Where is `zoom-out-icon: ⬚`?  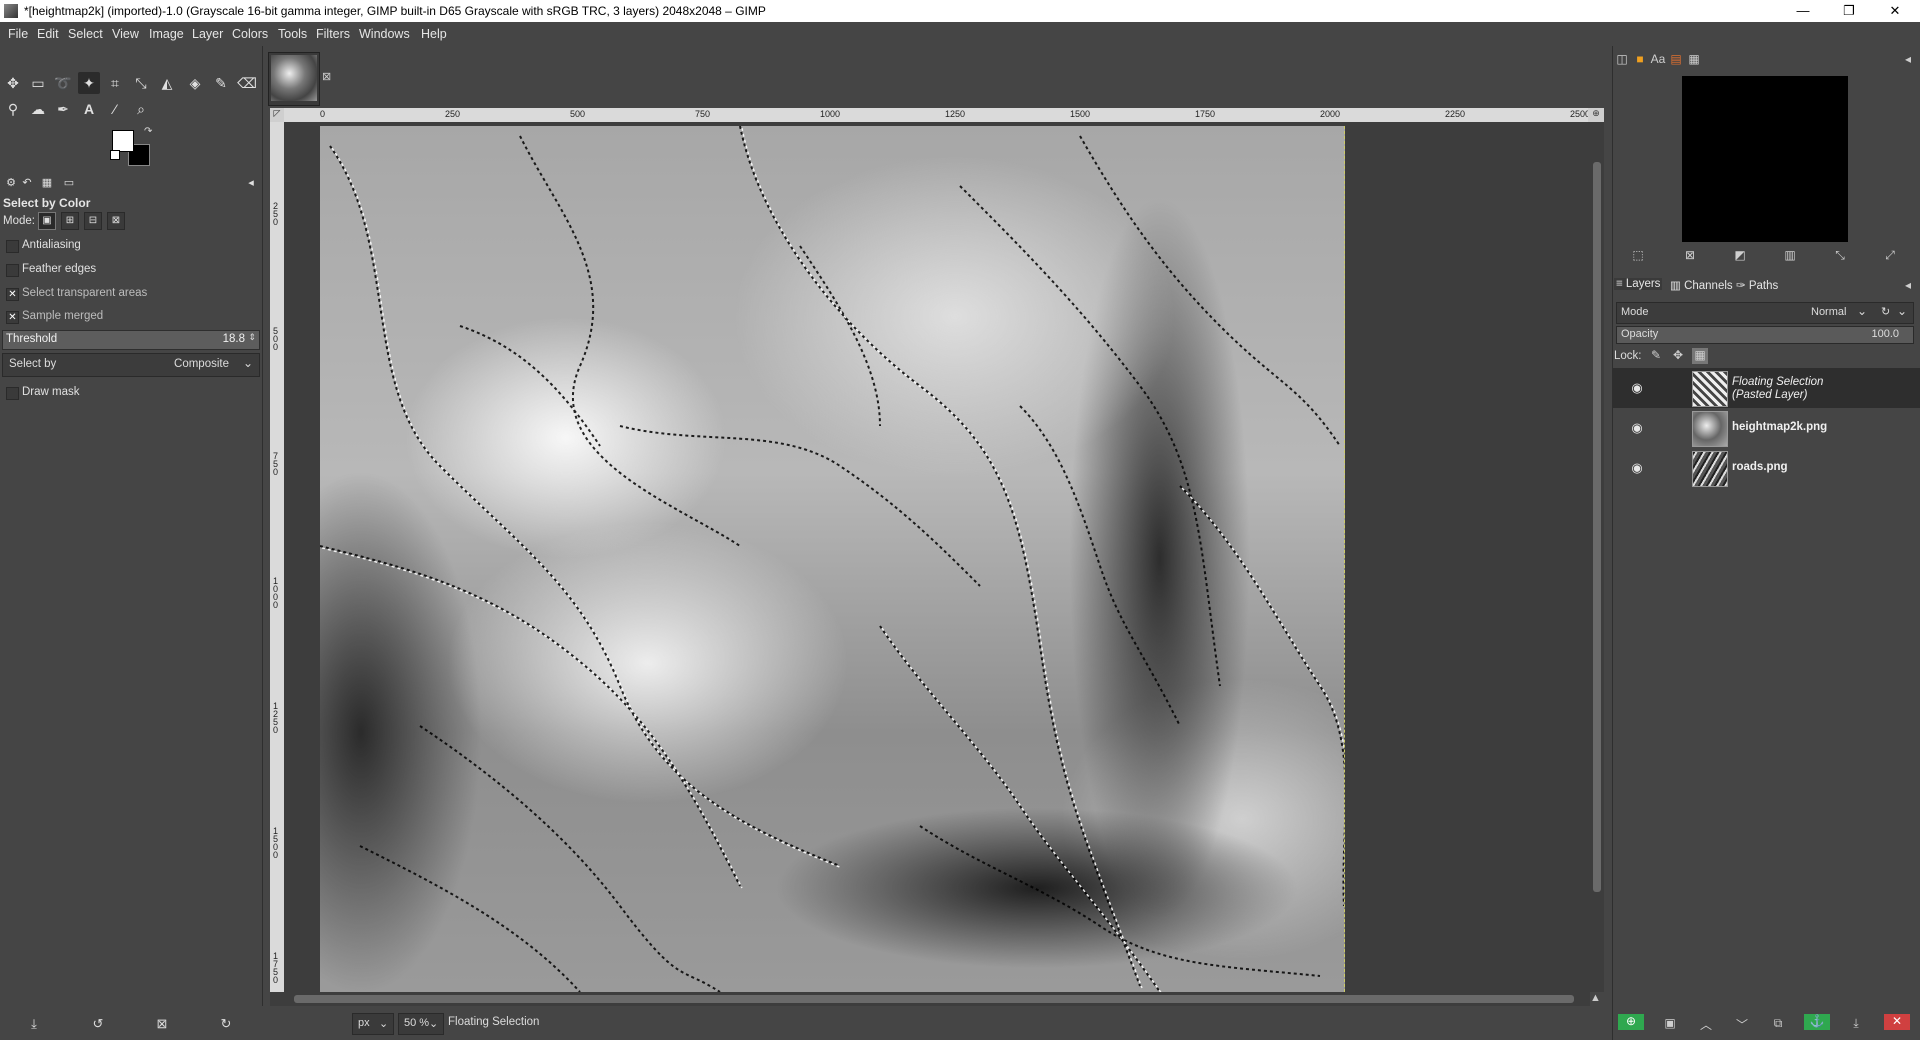
zoom-out-icon: ⬚ is located at coordinates (1638, 256).